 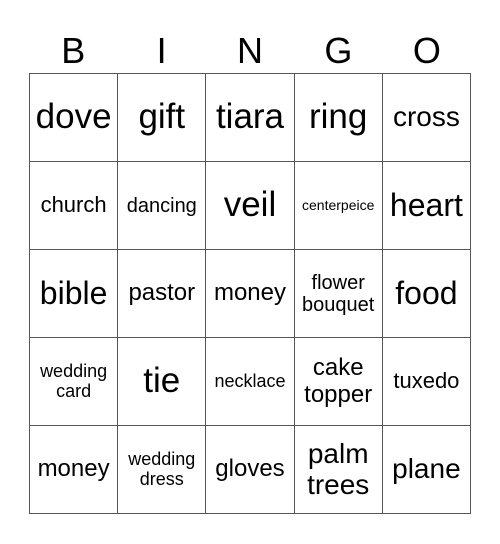 What do you see at coordinates (74, 206) in the screenshot?
I see `bingo-cell: church` at bounding box center [74, 206].